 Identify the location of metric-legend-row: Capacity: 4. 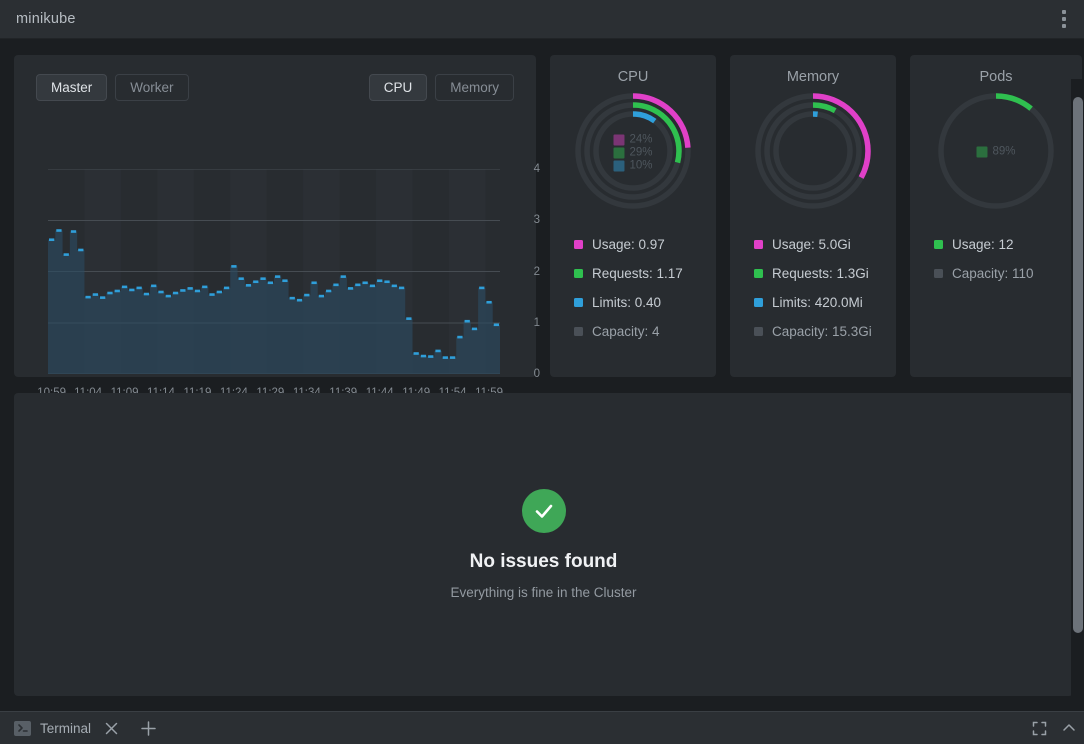
(645, 331).